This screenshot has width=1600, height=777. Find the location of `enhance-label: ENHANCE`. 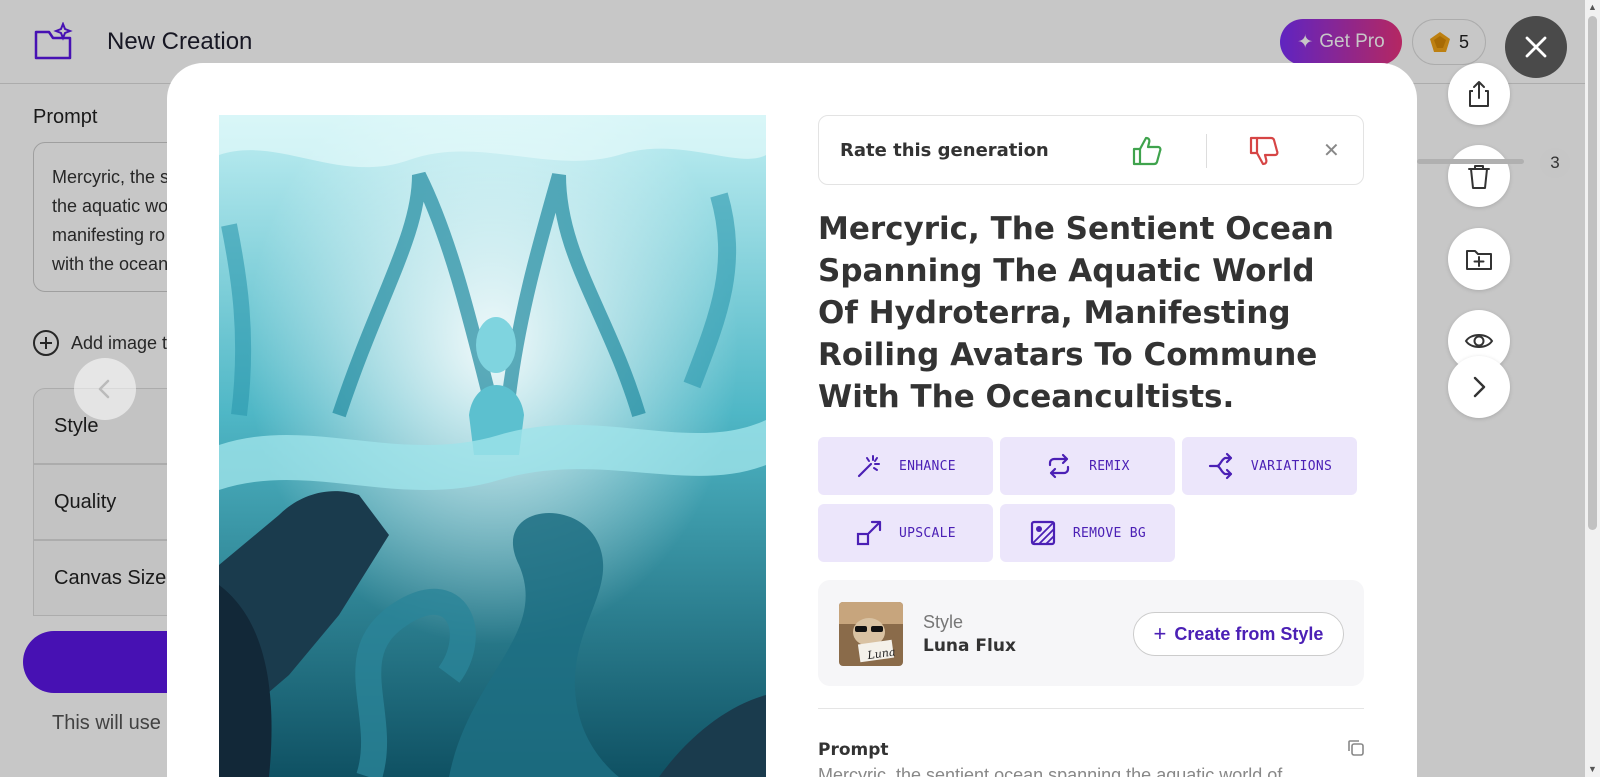

enhance-label: ENHANCE is located at coordinates (927, 466).